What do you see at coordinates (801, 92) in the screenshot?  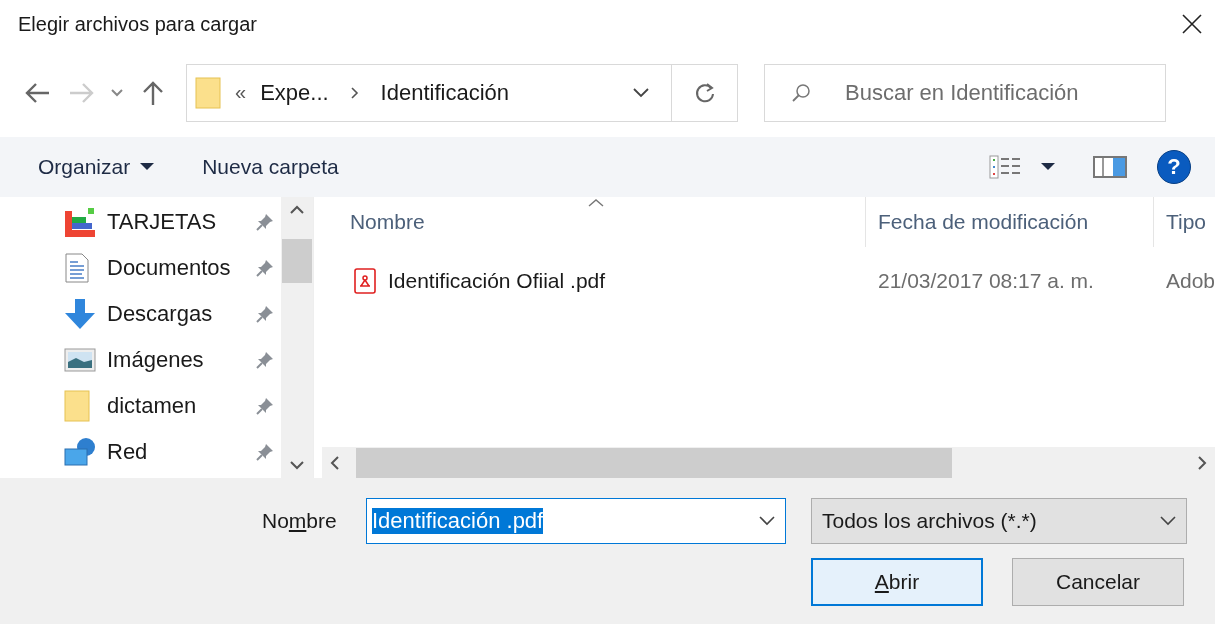 I see `search-icon` at bounding box center [801, 92].